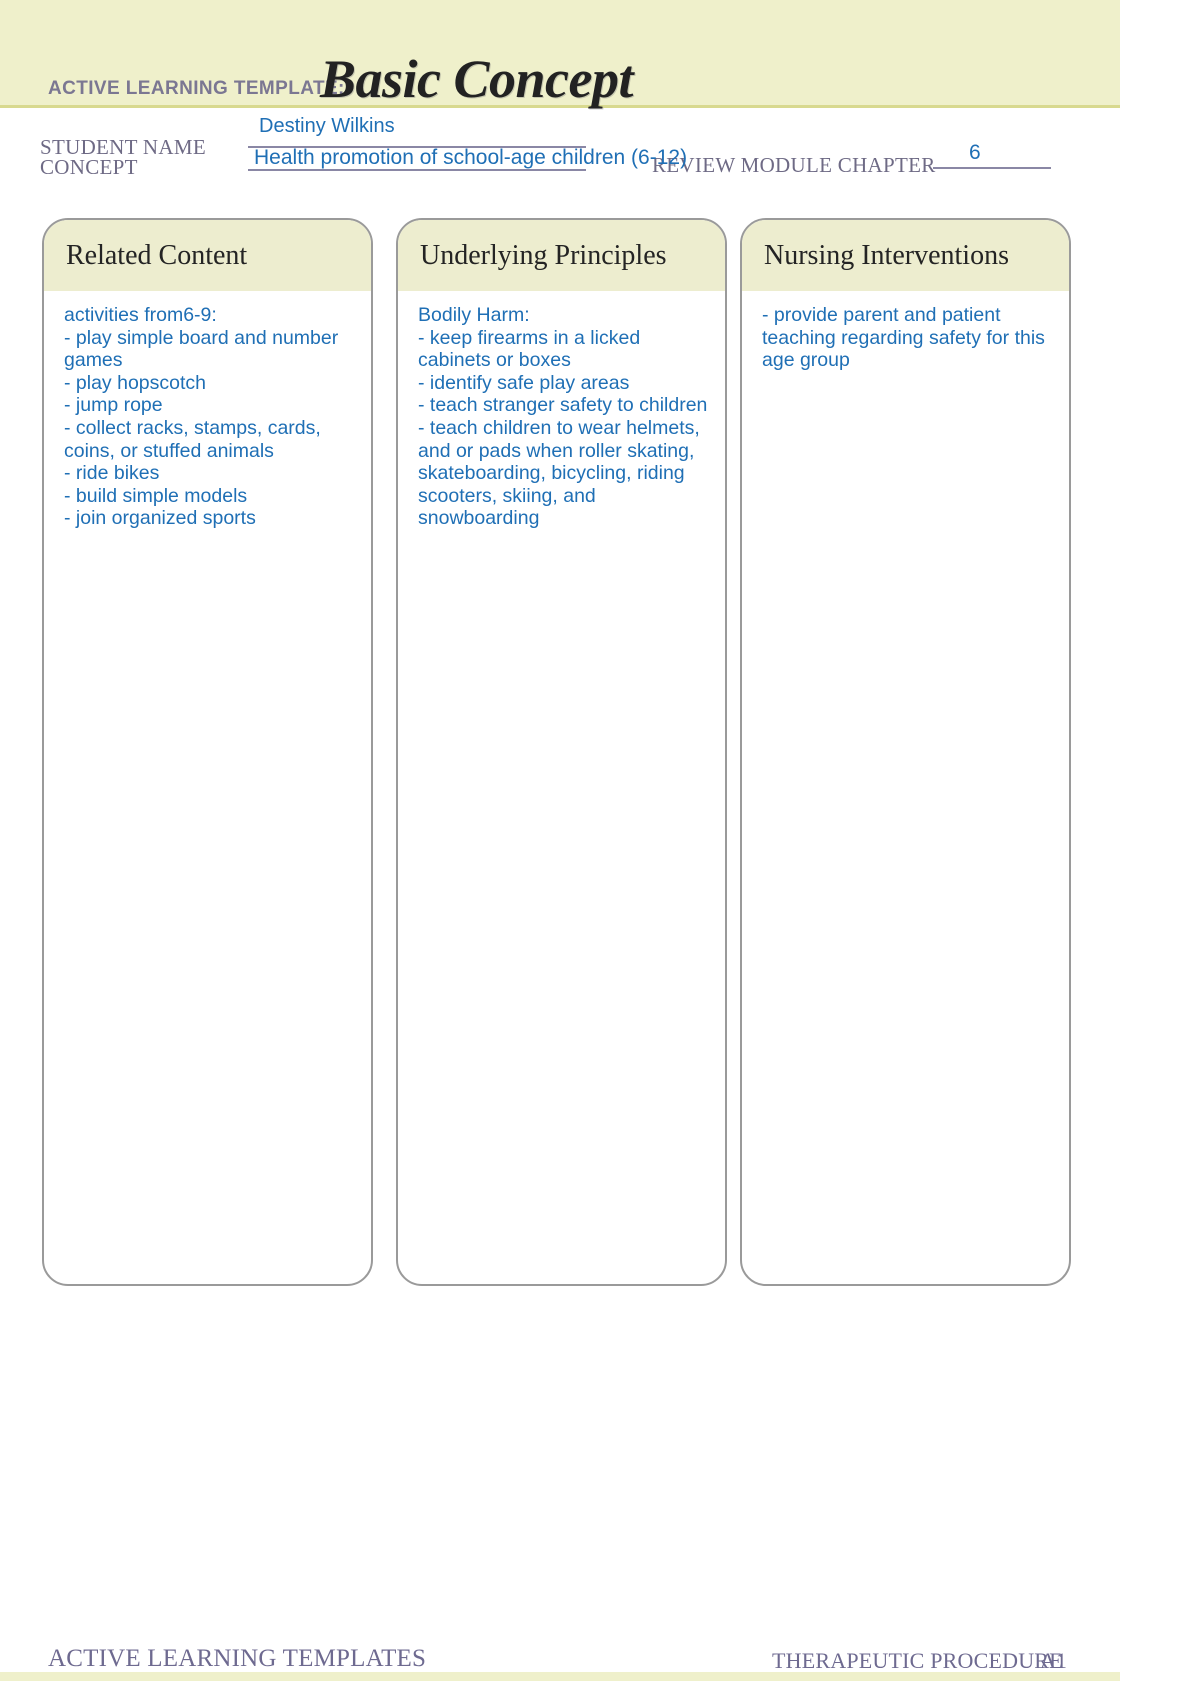 Image resolution: width=1200 pixels, height=1697 pixels. I want to click on underlying-principles-heading: Underlying Principles, so click(543, 255).